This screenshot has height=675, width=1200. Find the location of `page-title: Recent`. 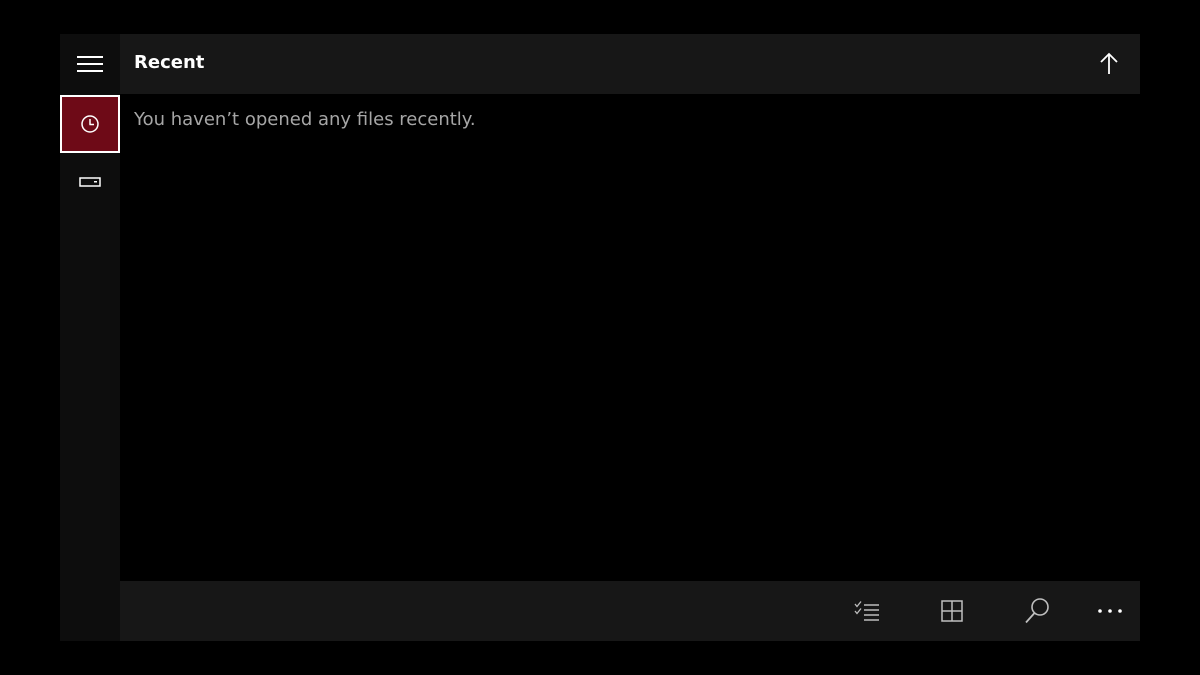

page-title: Recent is located at coordinates (169, 62).